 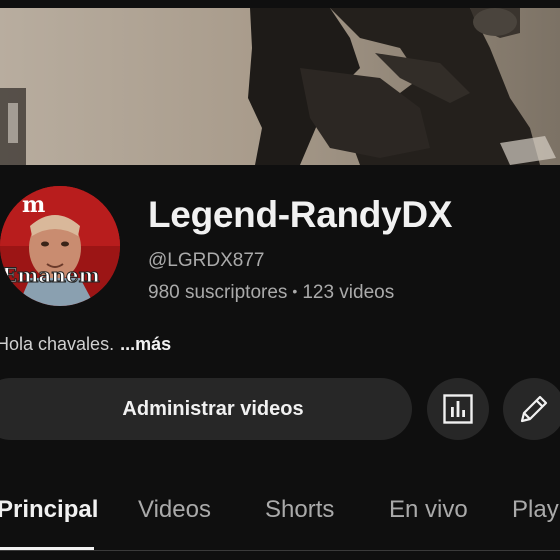 What do you see at coordinates (300, 214) in the screenshot?
I see `channel-name: Legend-RandyDX` at bounding box center [300, 214].